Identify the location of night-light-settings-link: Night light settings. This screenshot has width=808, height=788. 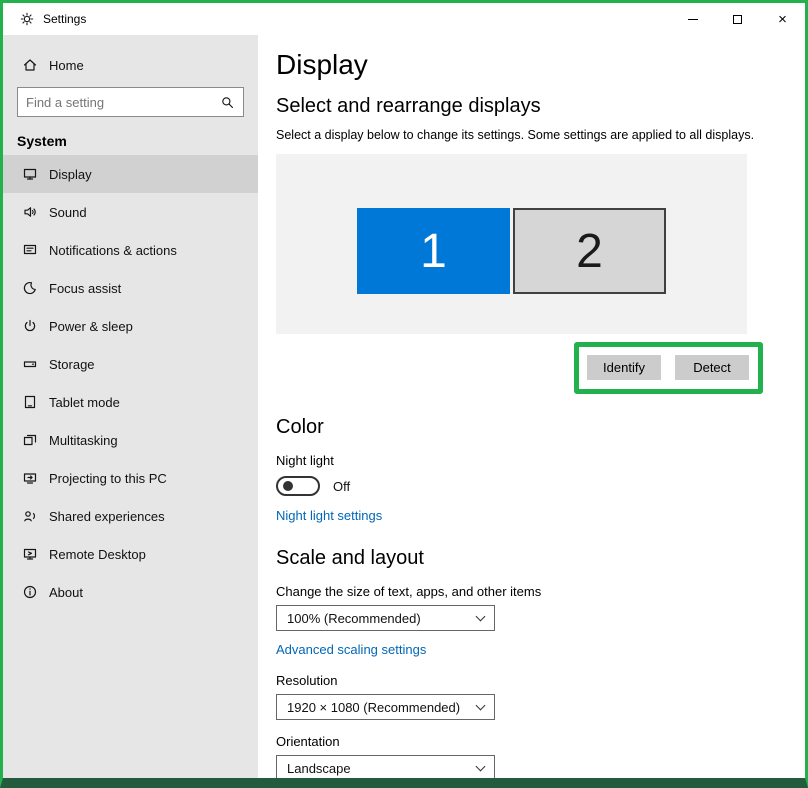
(329, 515).